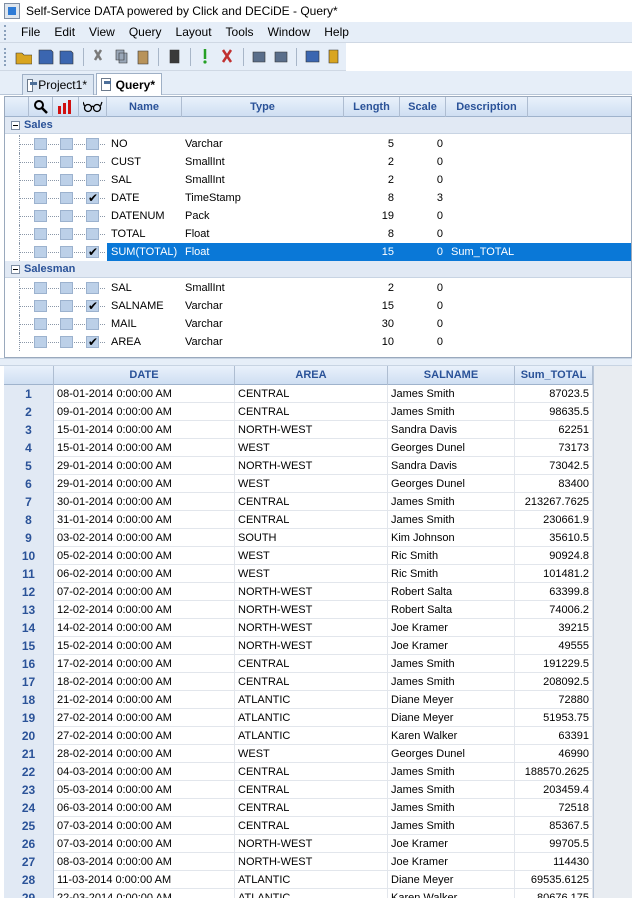  Describe the element at coordinates (194, 32) in the screenshot. I see `menu-layout: Layout` at that location.